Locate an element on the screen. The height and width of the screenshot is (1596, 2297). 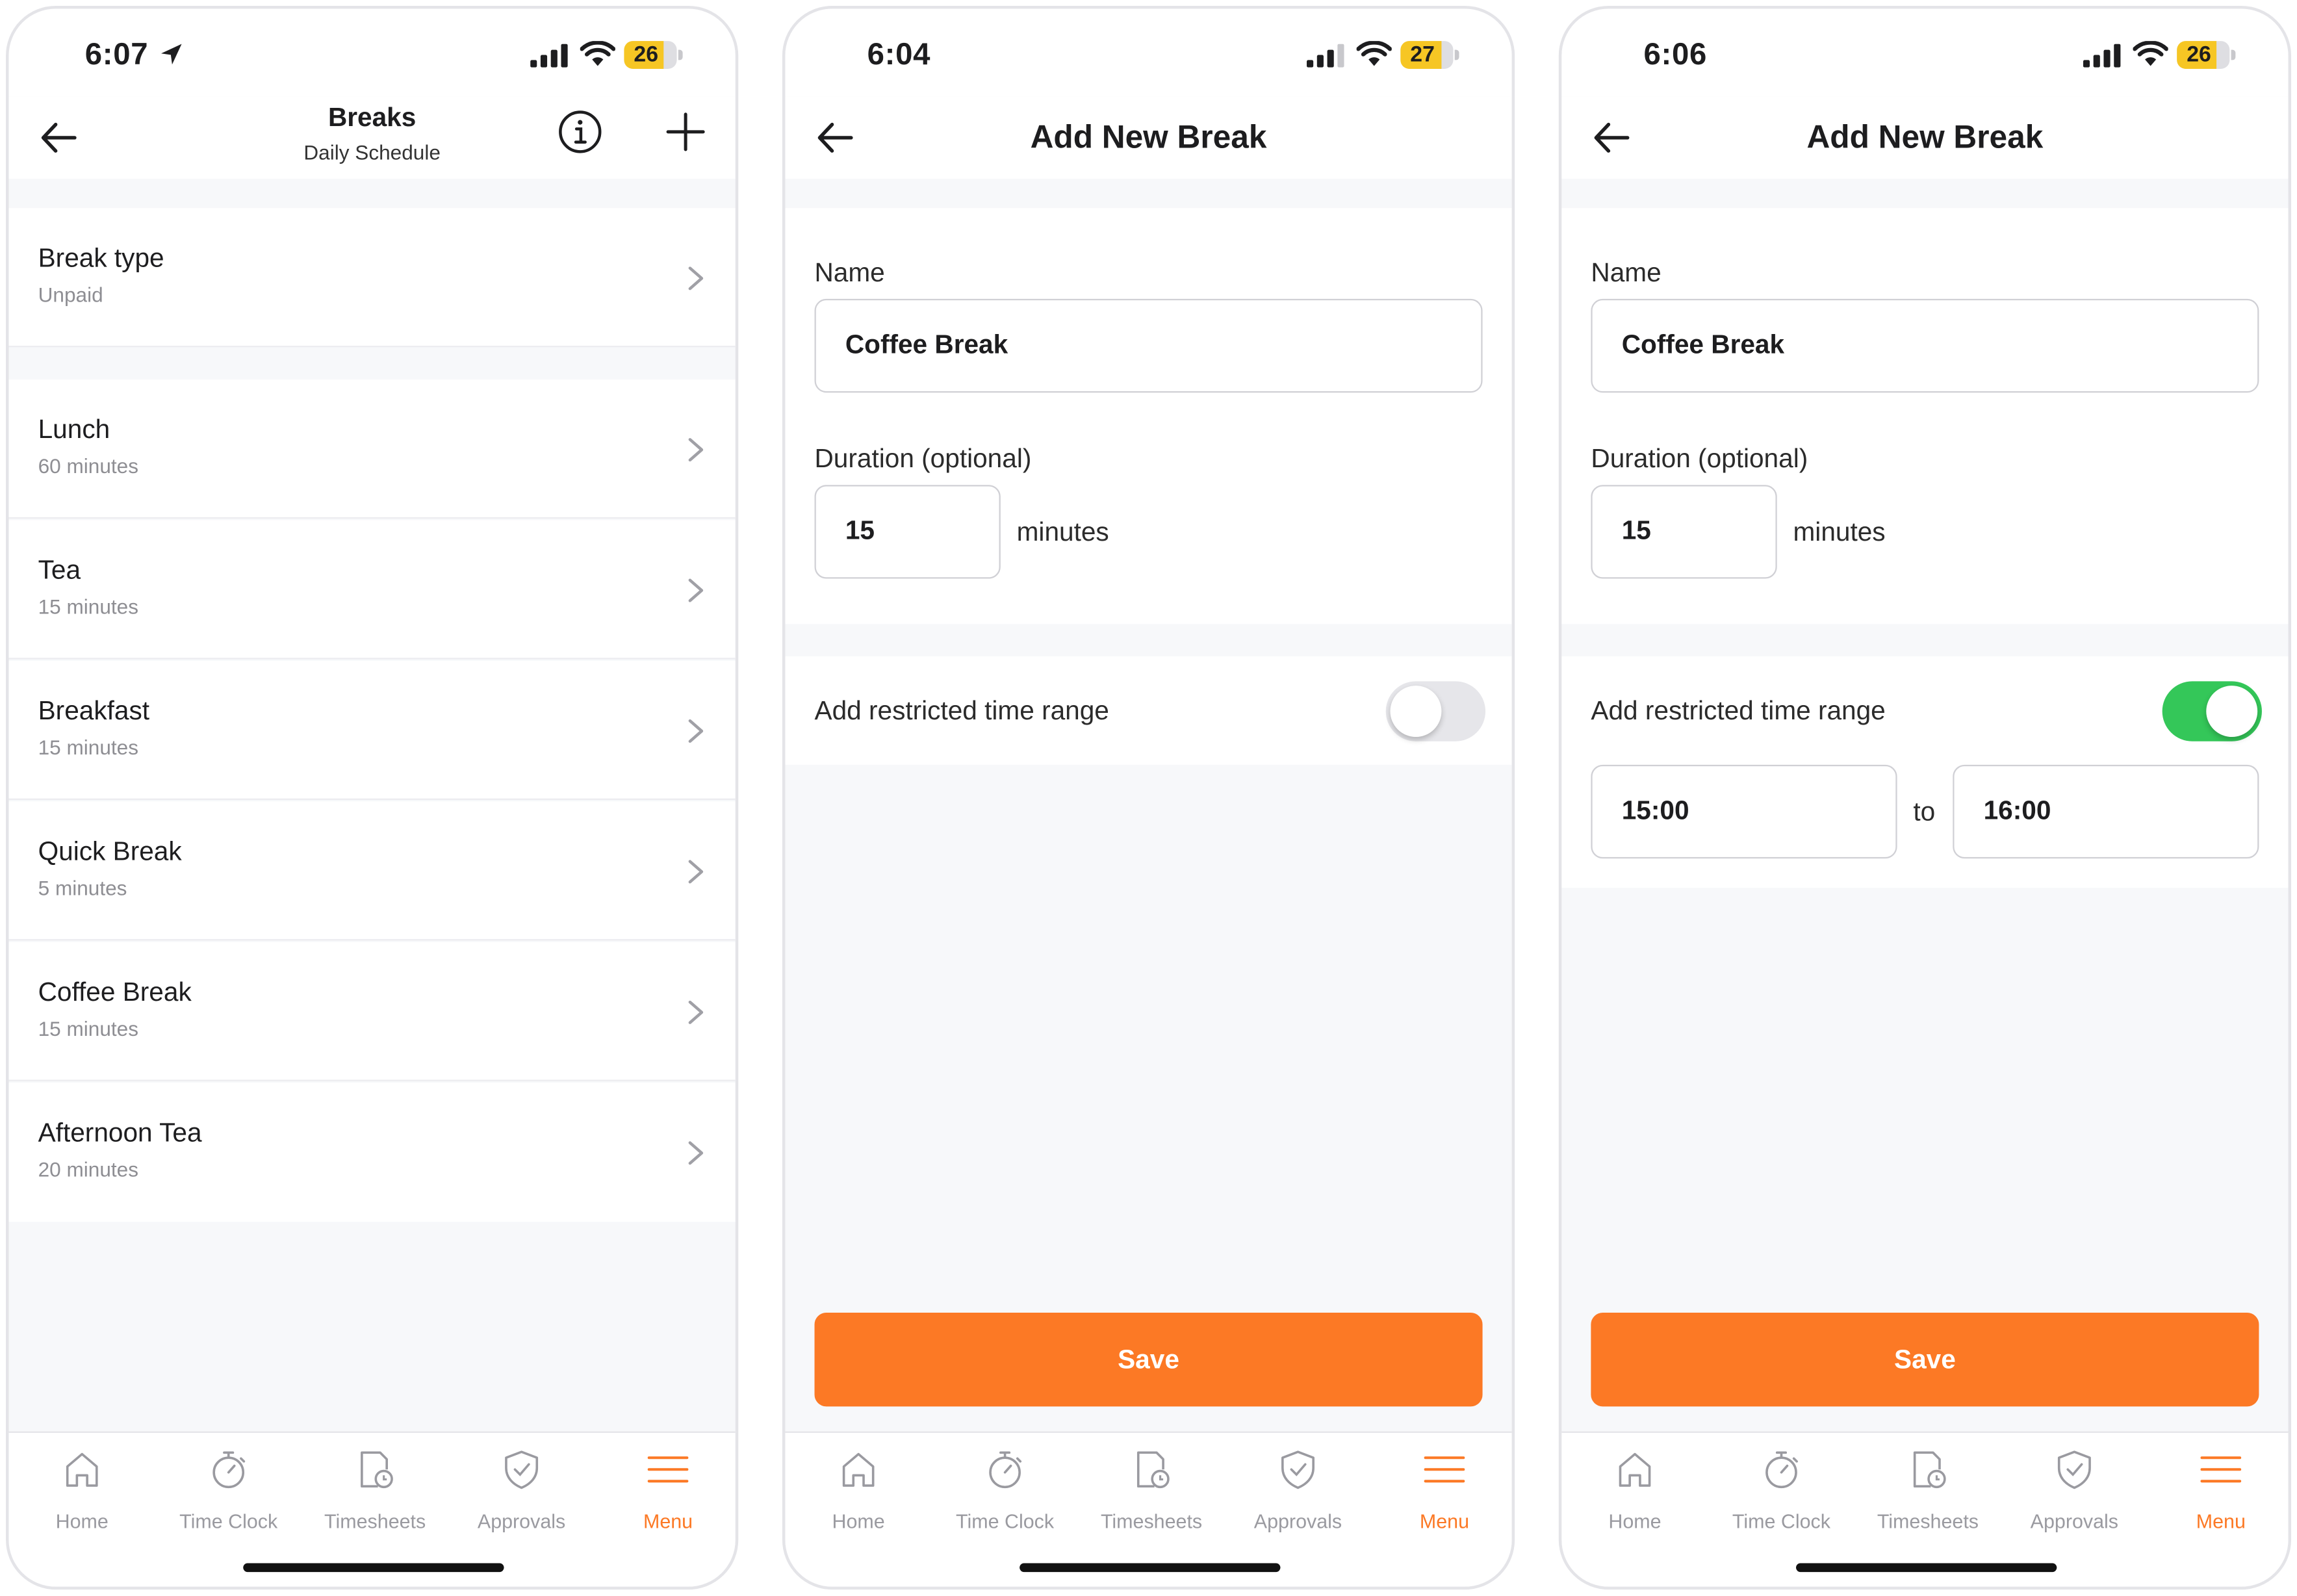
list-item: Breakfast 15 minutes is located at coordinates (372, 730).